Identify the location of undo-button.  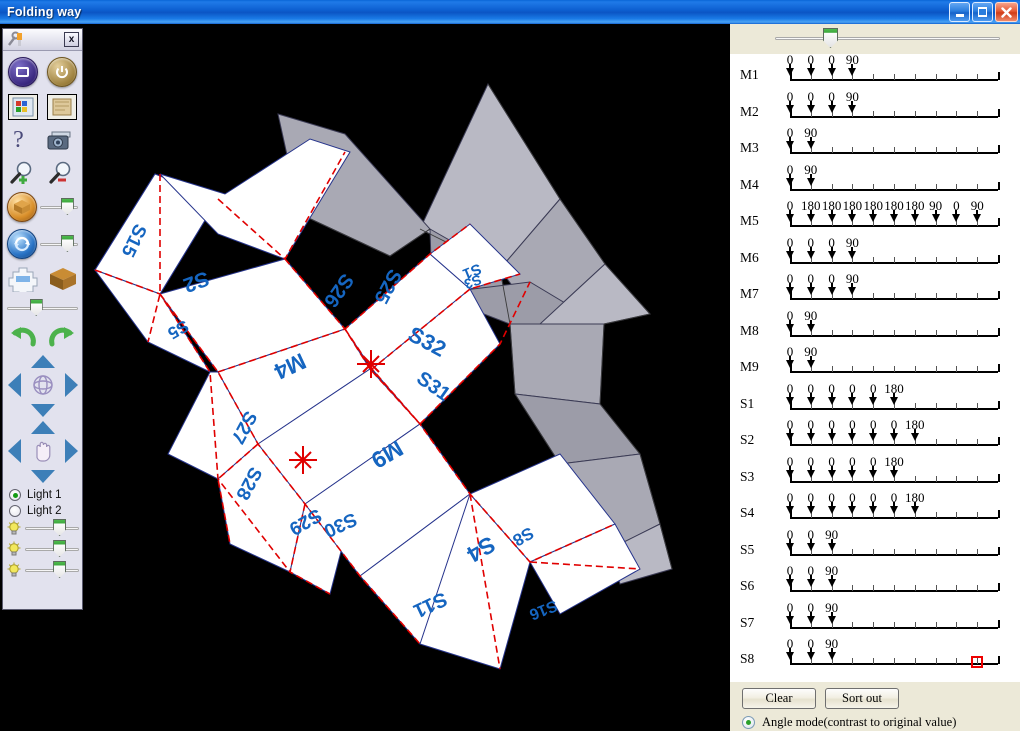
(23, 336).